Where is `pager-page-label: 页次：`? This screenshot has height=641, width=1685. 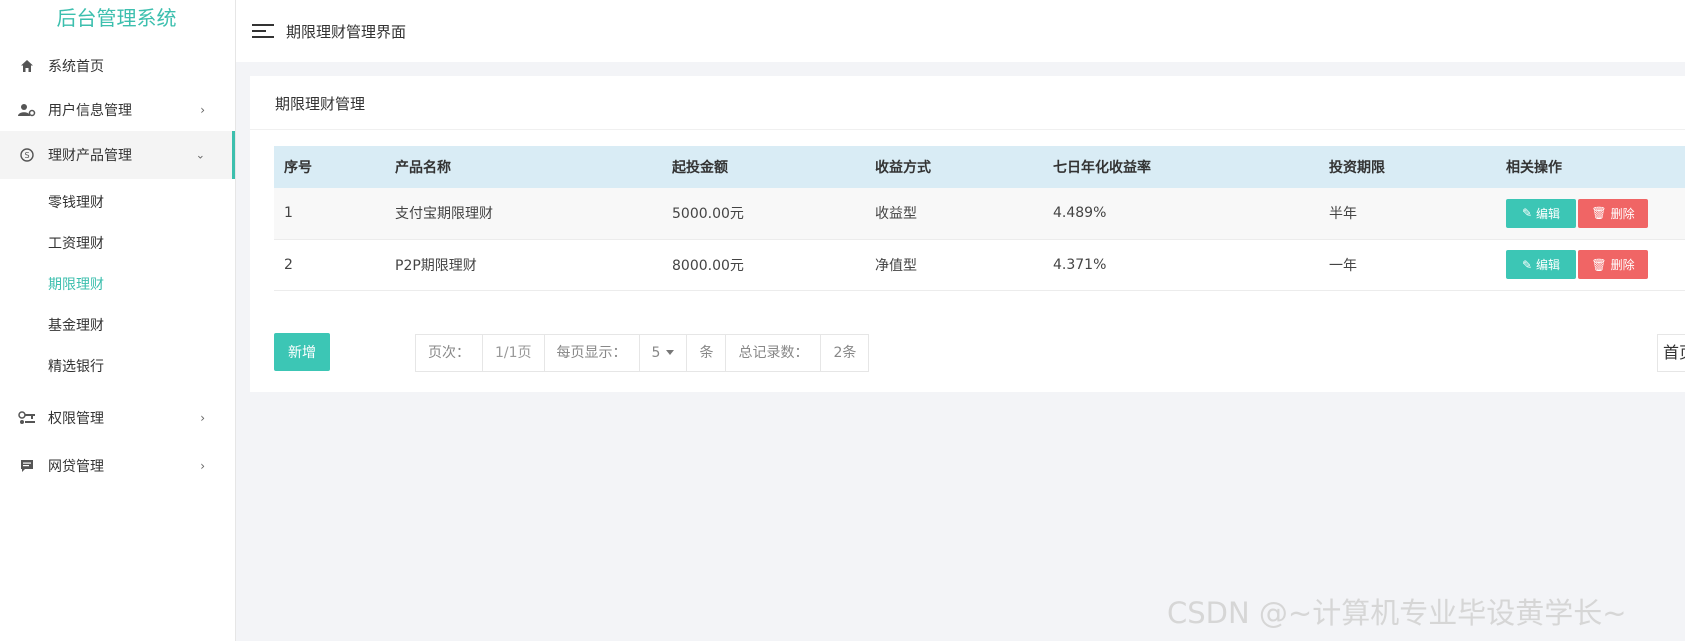 pager-page-label: 页次： is located at coordinates (449, 353).